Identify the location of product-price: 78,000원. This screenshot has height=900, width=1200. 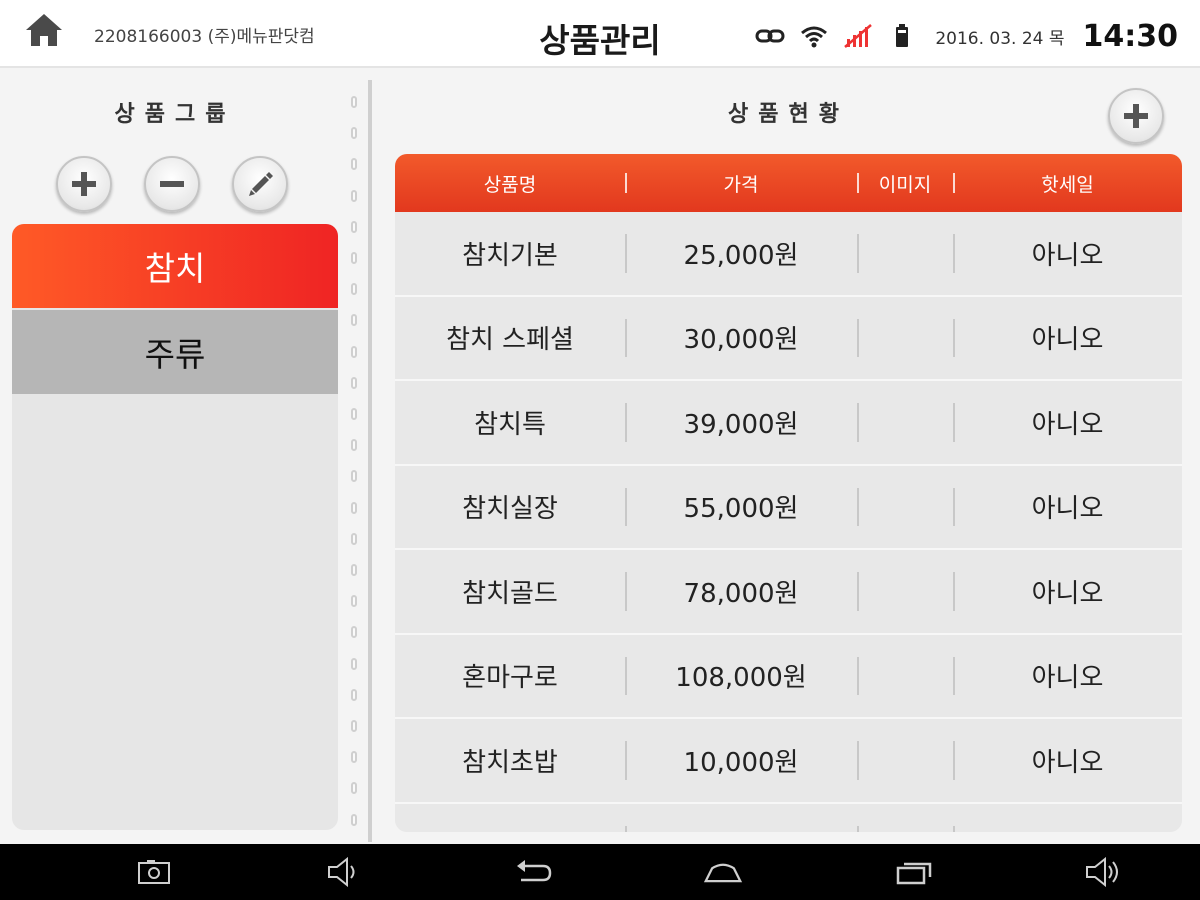
(741, 591).